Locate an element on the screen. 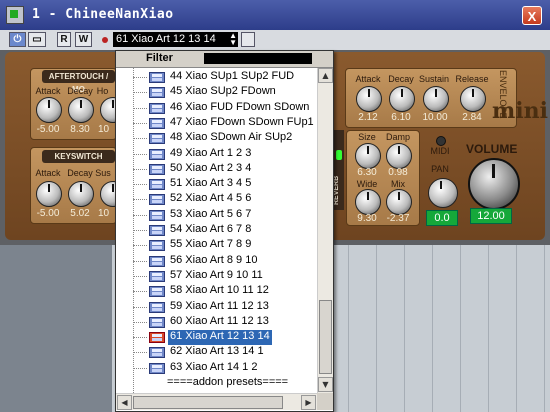 The height and width of the screenshot is (412, 550). preset-selector: 61 Xiao Art 12 13 14 ▲ ▼ is located at coordinates (175, 39).